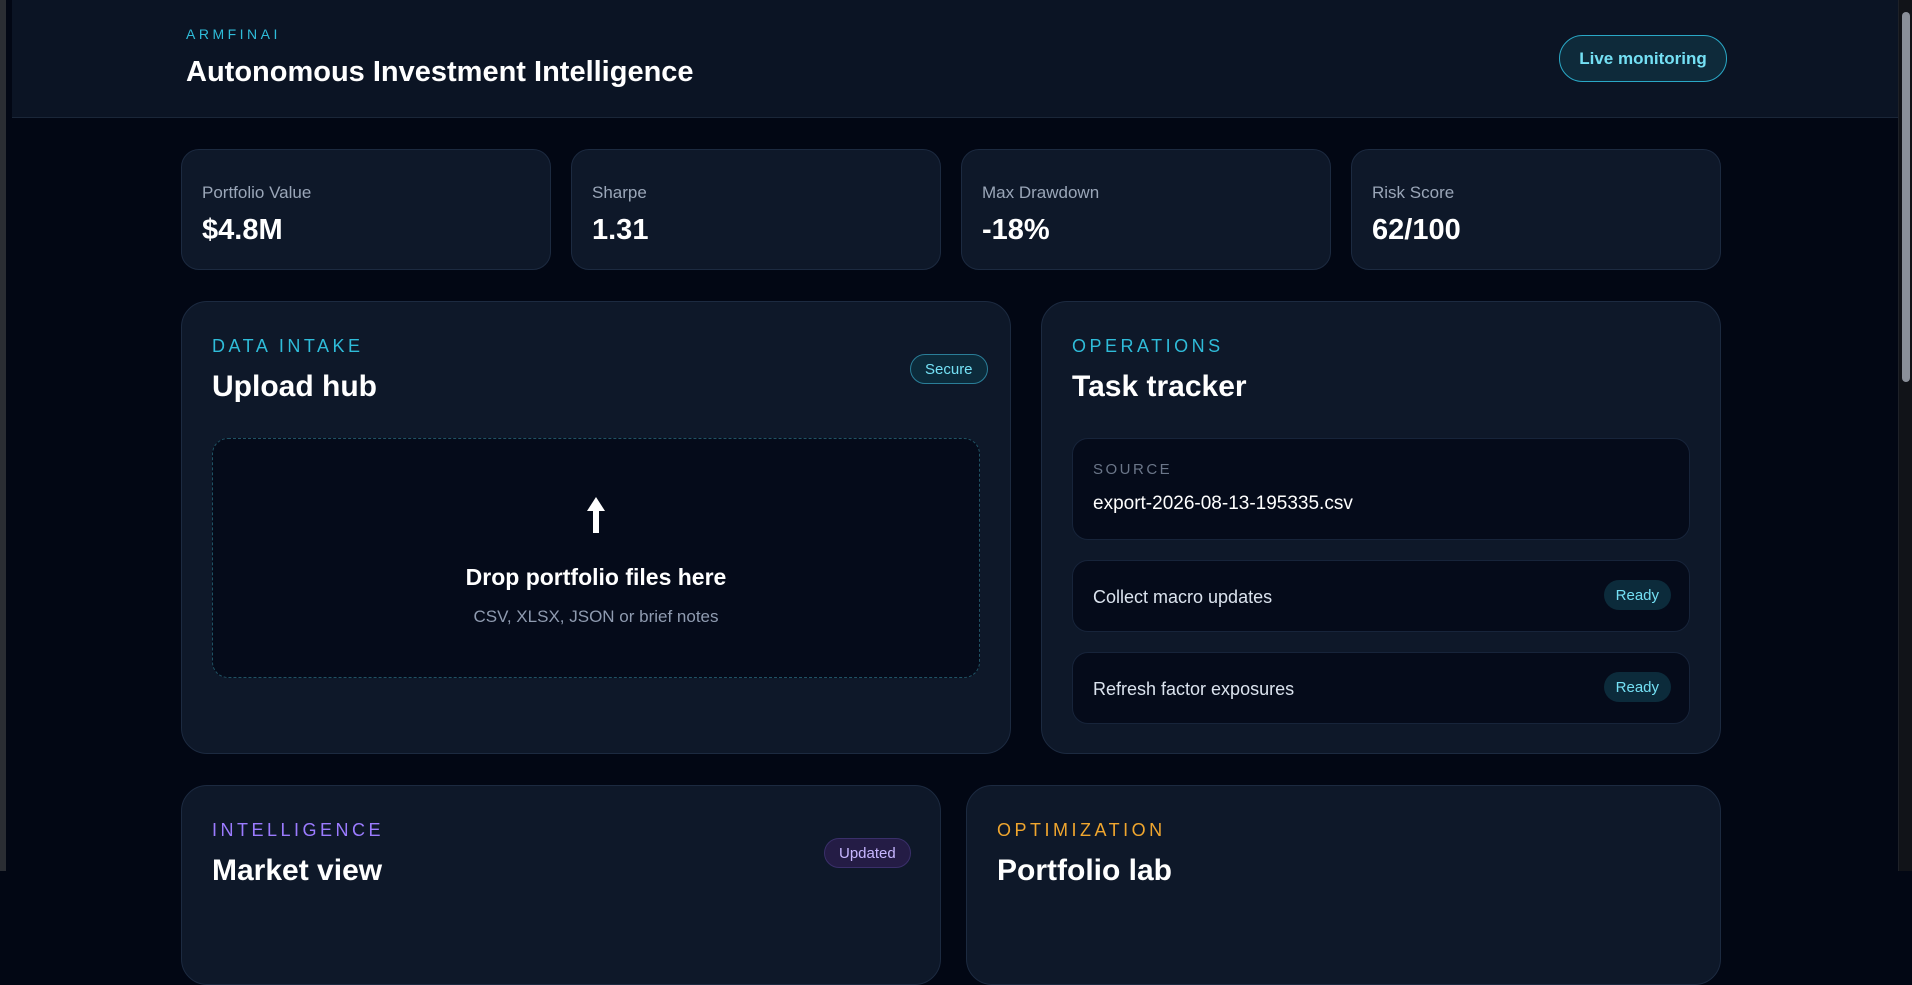 The height and width of the screenshot is (985, 1912). I want to click on stat-label: Portfolio Value, so click(257, 192).